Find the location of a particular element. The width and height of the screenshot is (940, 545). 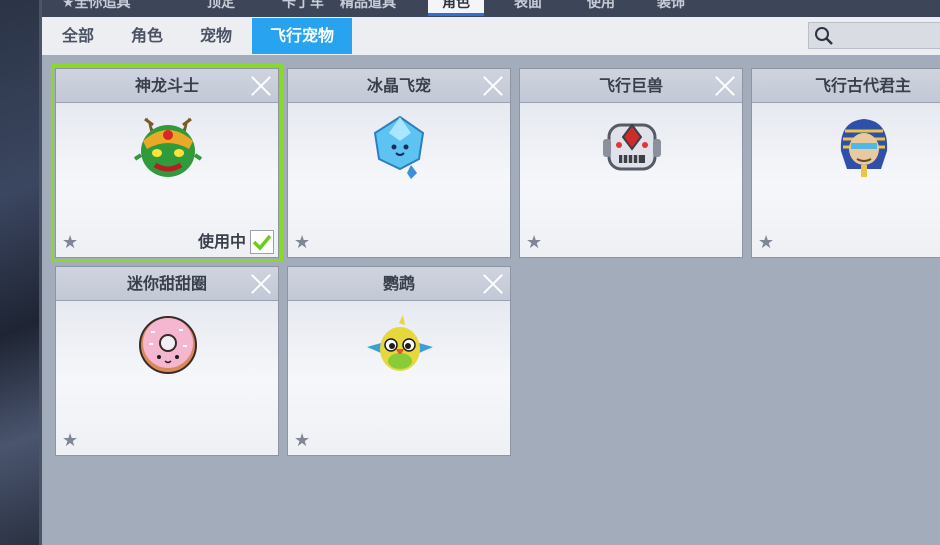

sub-tab-pet: 宠物 is located at coordinates (216, 36).